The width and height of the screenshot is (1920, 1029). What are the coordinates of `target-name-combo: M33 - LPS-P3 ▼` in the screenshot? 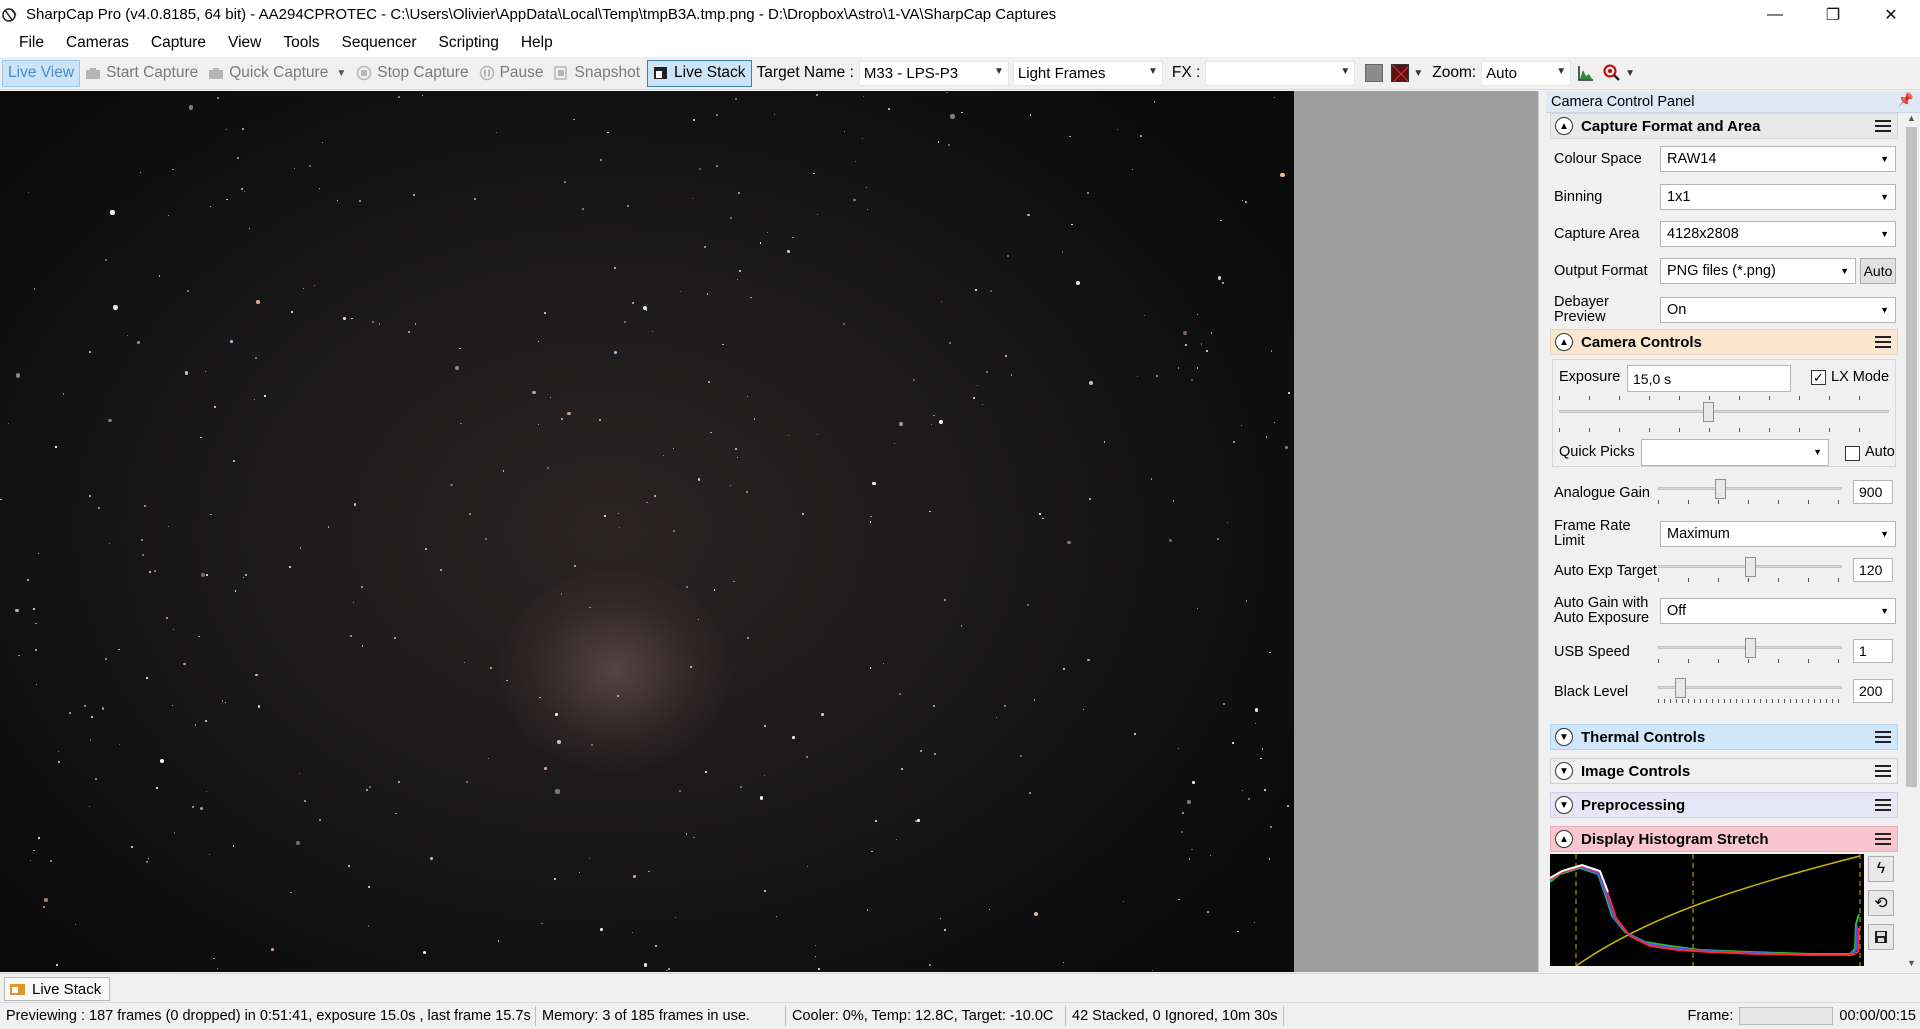 It's located at (933, 73).